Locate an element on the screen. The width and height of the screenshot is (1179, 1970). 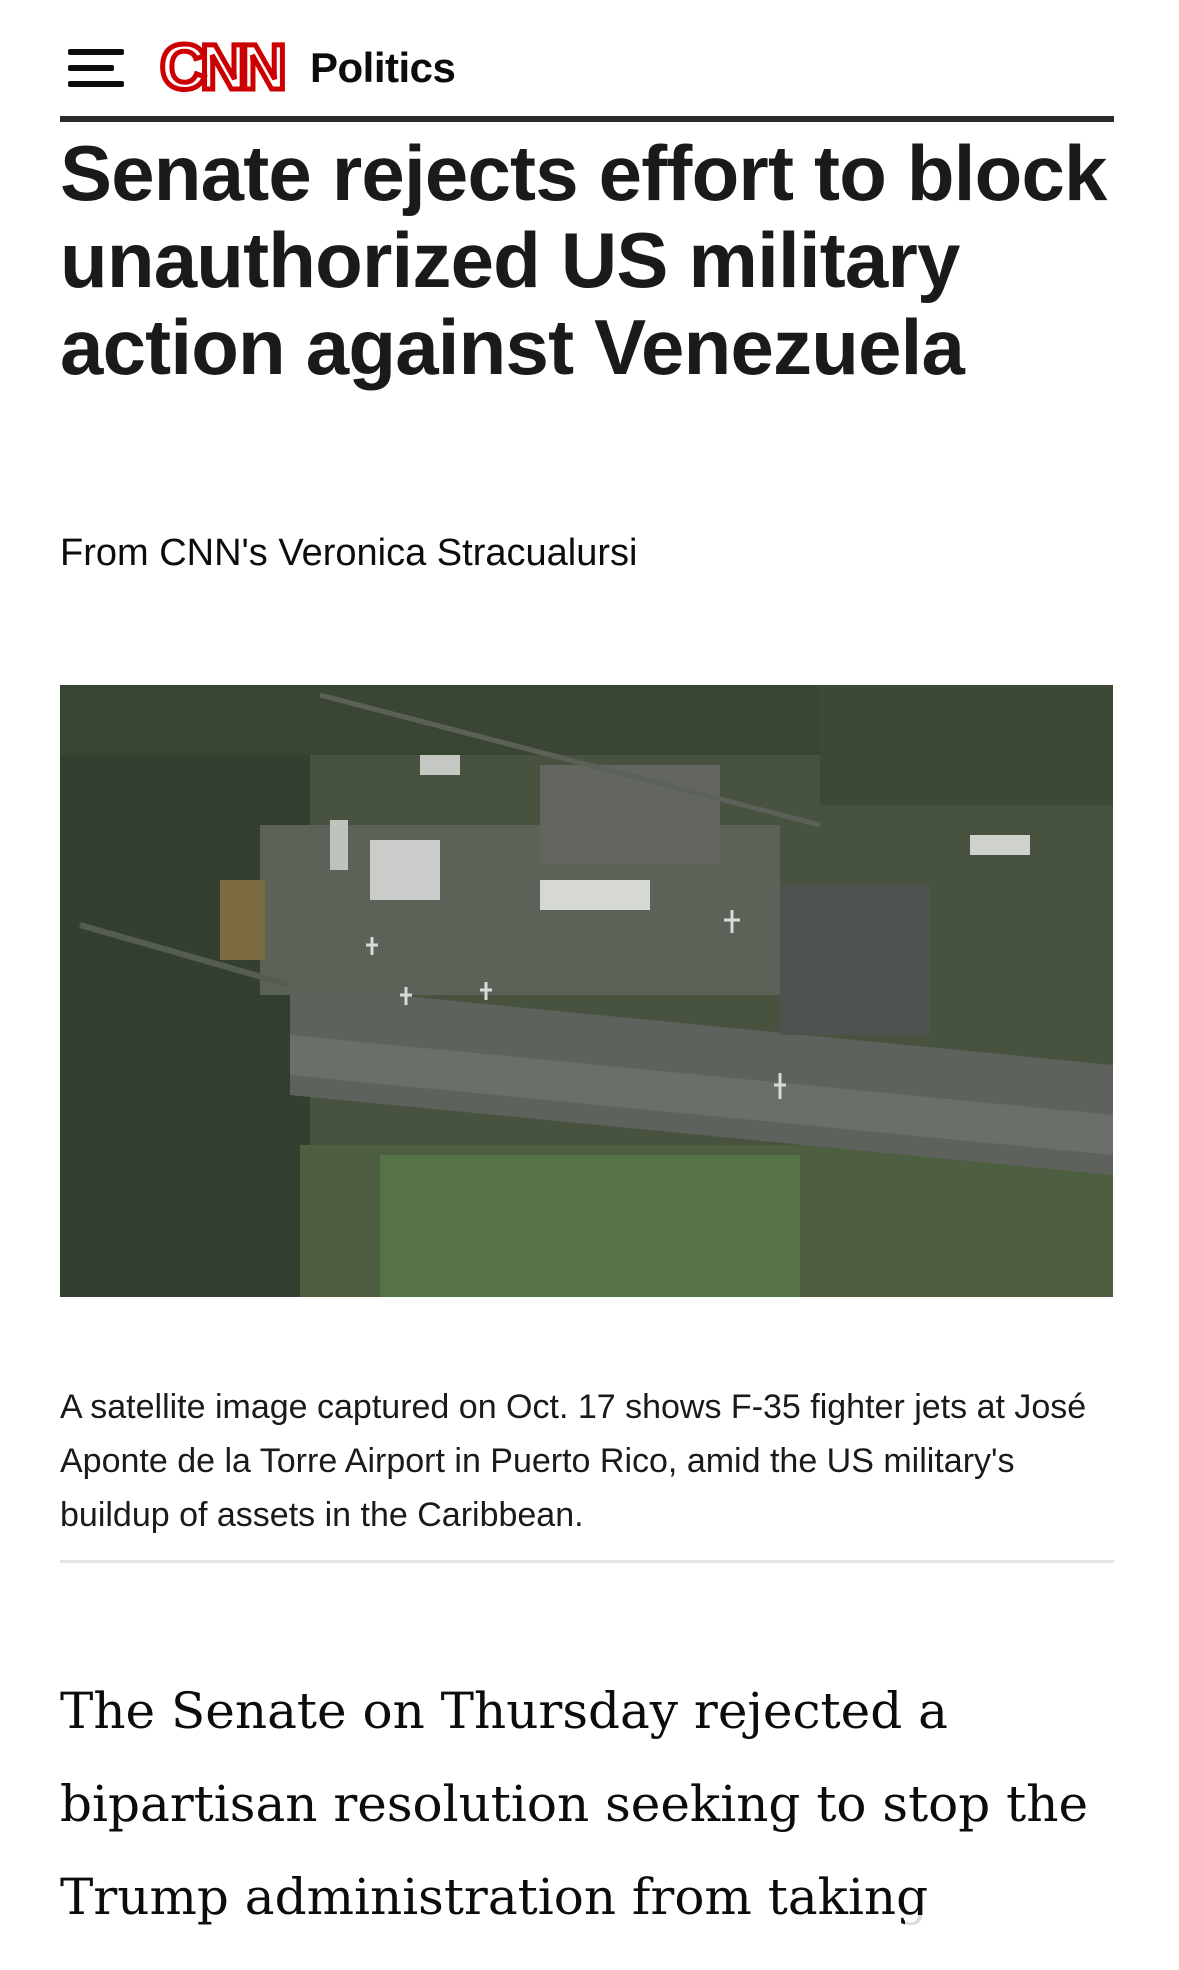
cnn-logo: CNN is located at coordinates (228, 68).